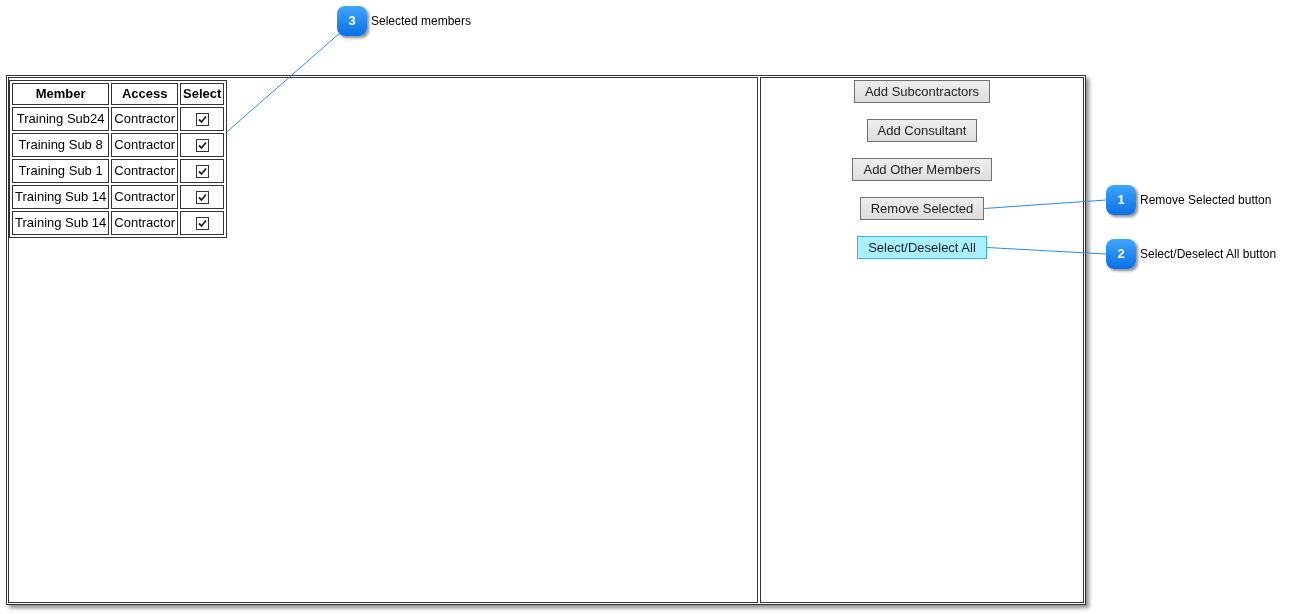 This screenshot has height=614, width=1304. What do you see at coordinates (922, 169) in the screenshot?
I see `action-button: Add Other Members` at bounding box center [922, 169].